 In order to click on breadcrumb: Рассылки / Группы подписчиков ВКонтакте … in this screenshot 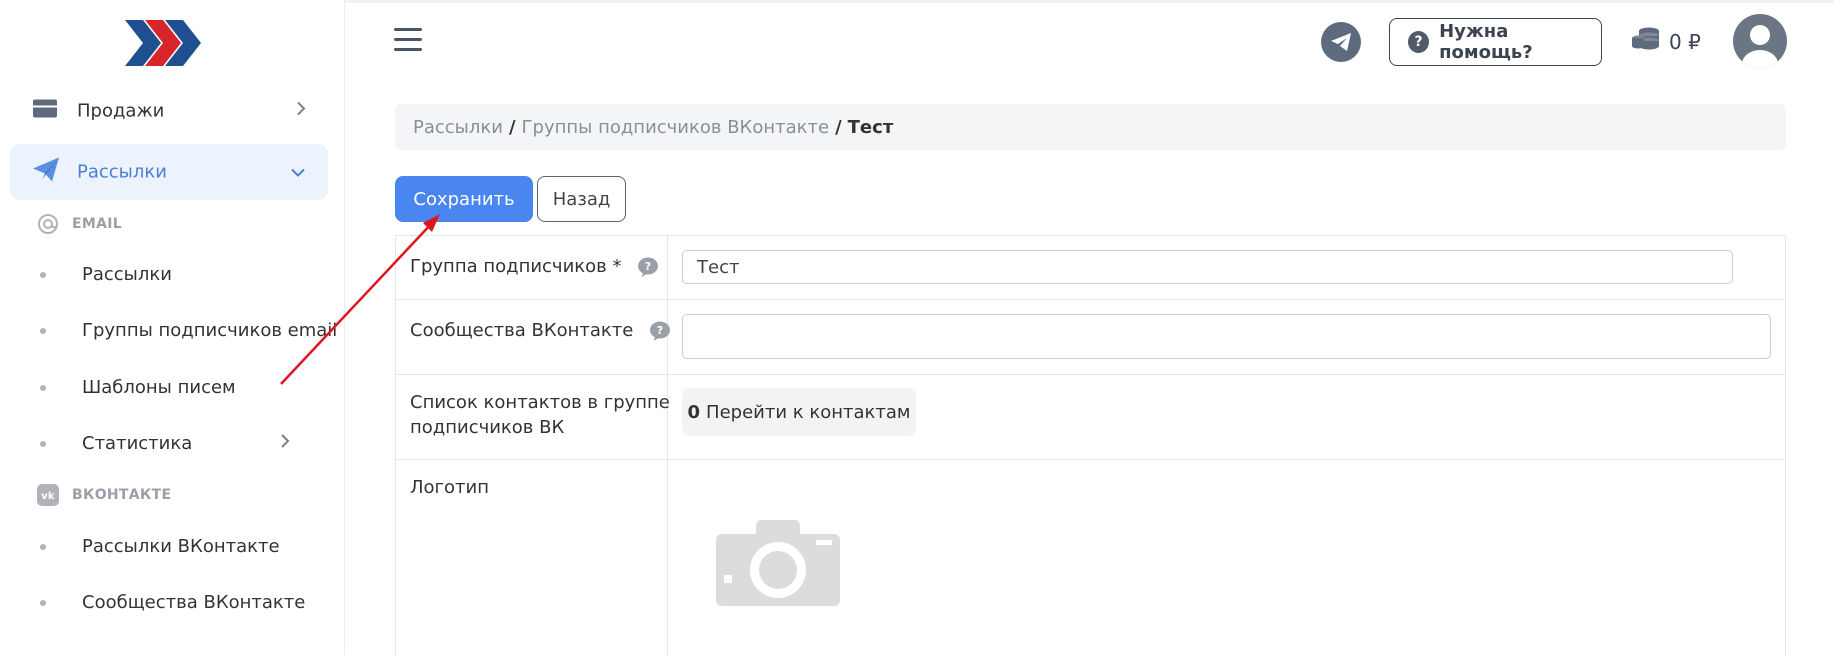, I will do `click(1090, 127)`.